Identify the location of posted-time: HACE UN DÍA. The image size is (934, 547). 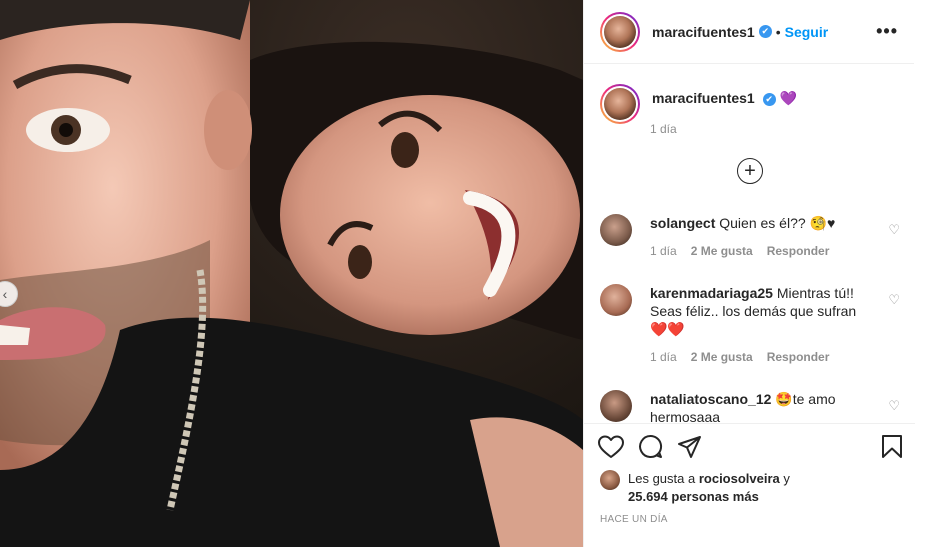
(634, 519).